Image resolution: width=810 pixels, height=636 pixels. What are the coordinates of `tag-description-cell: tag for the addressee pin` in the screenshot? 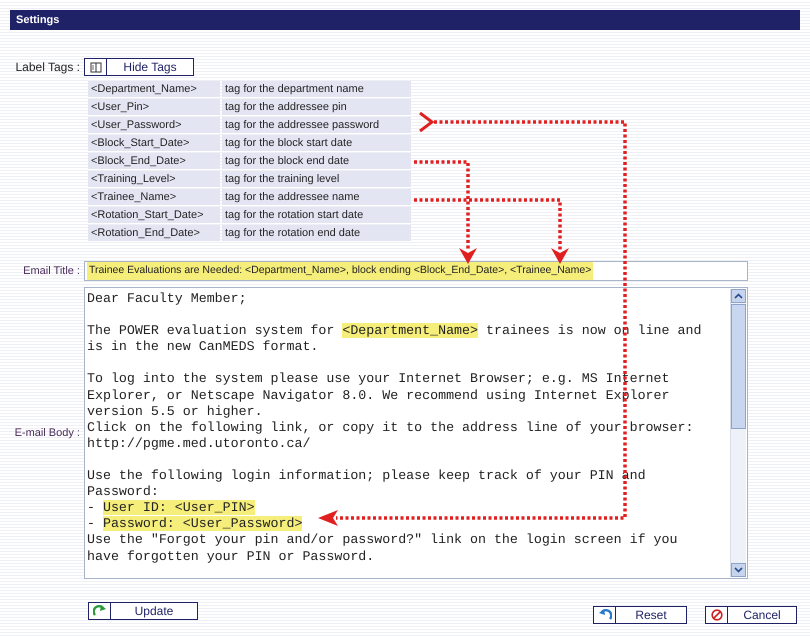 It's located at (316, 107).